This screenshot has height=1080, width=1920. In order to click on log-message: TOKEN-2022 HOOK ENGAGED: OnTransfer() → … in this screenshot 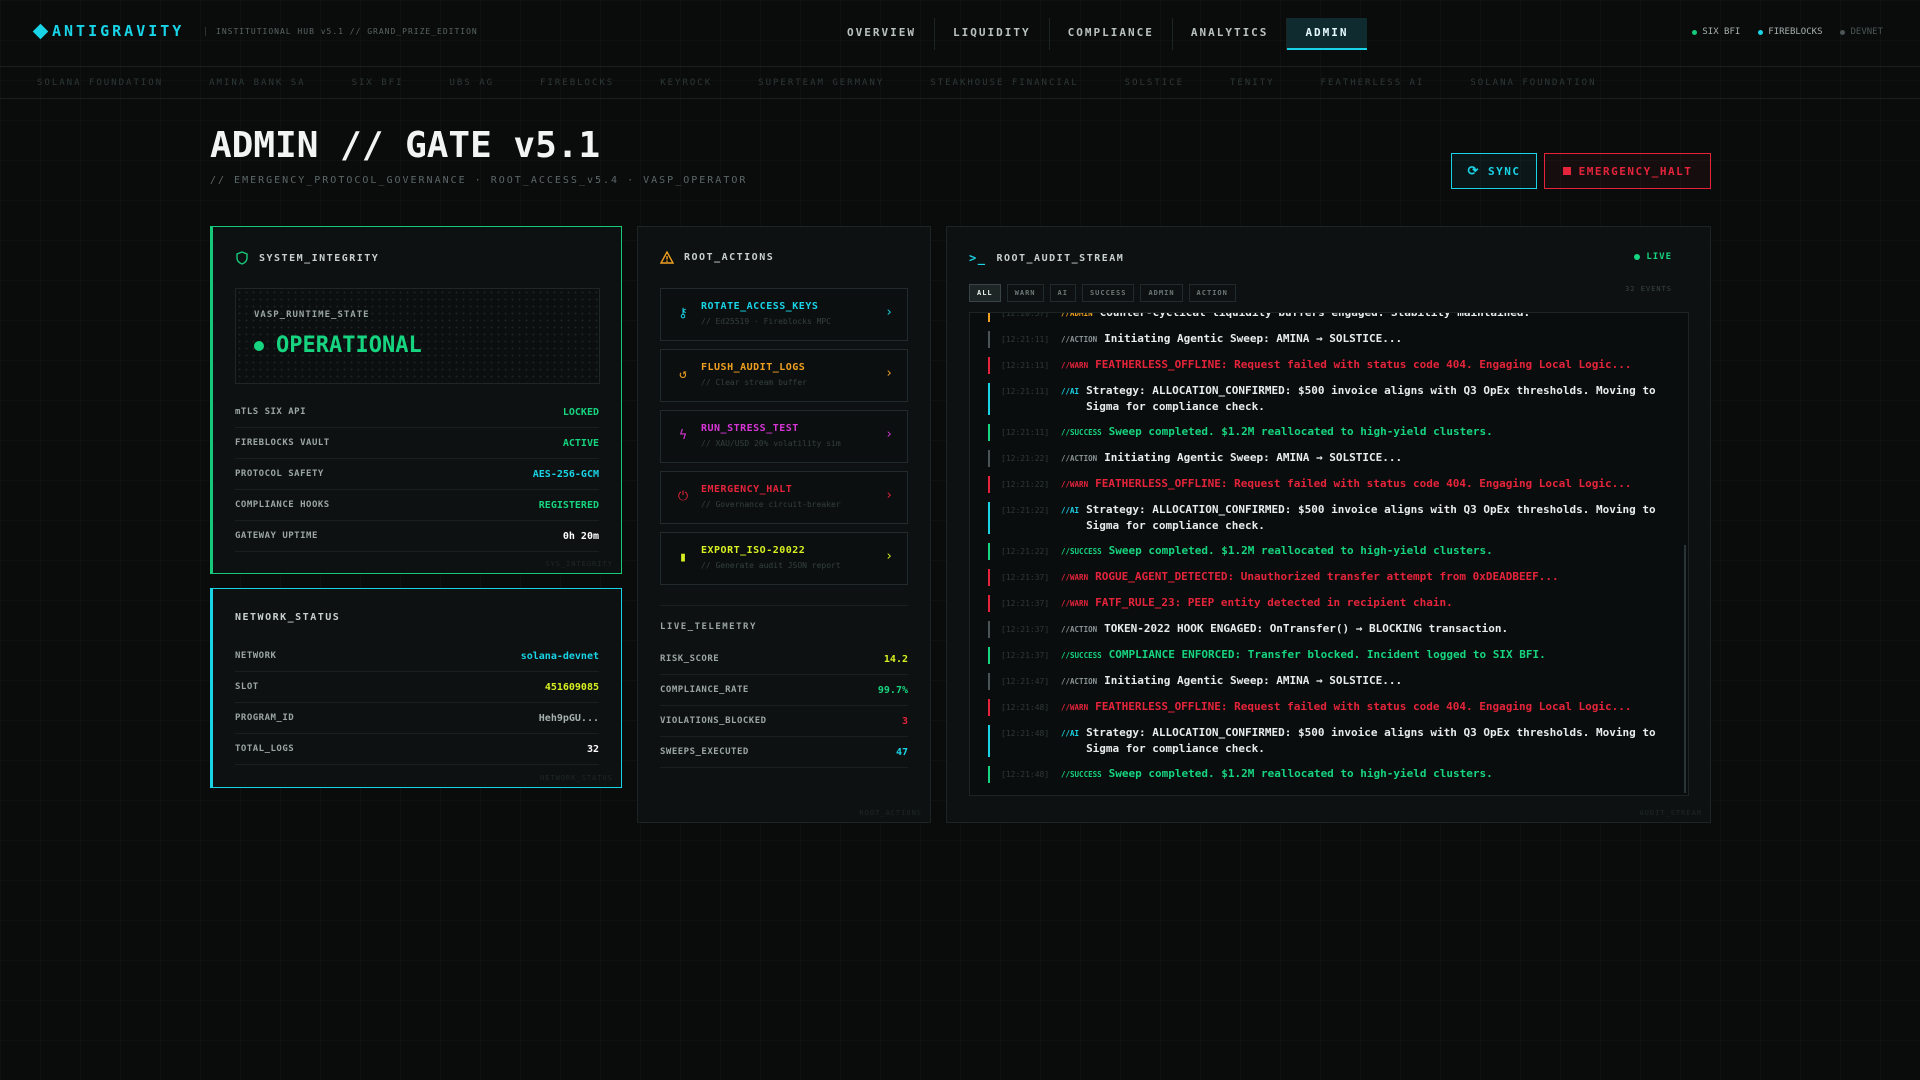, I will do `click(1306, 628)`.